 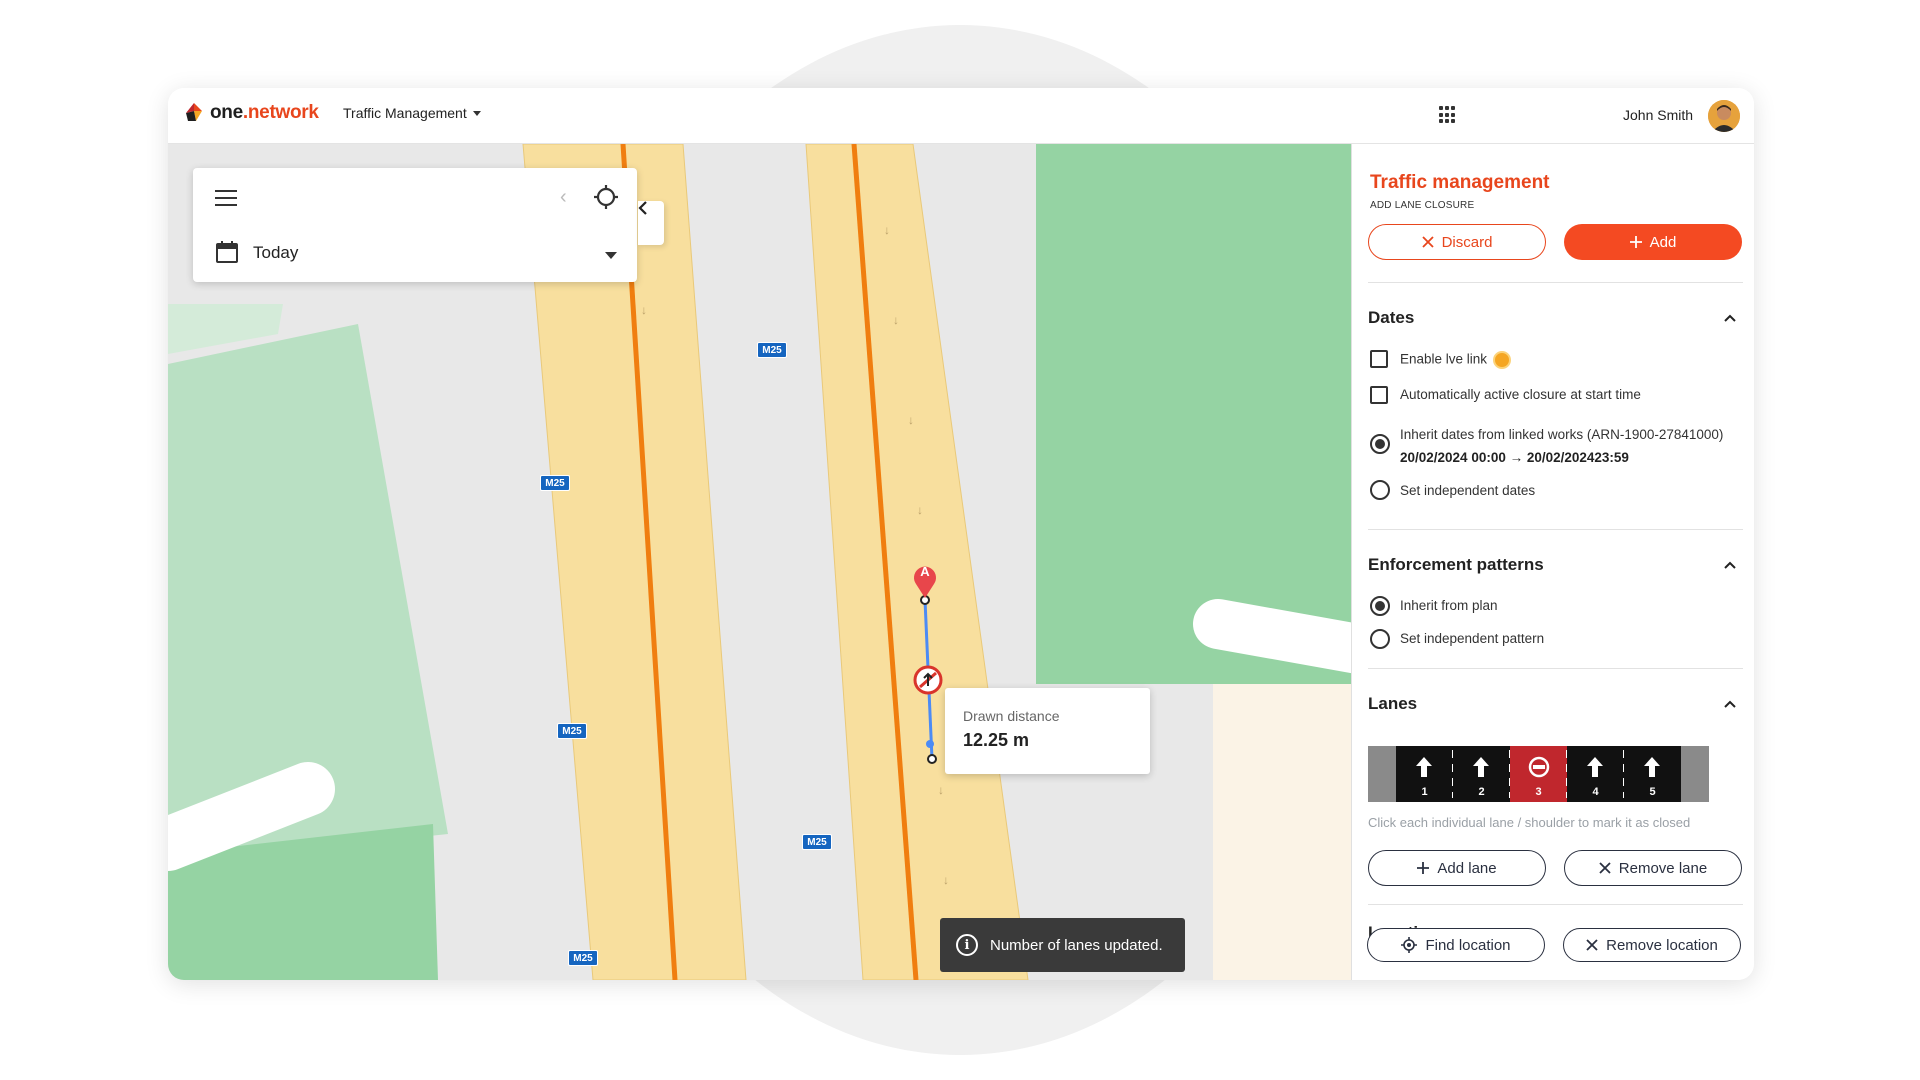 What do you see at coordinates (1380, 444) in the screenshot?
I see `inherit-dates-radio` at bounding box center [1380, 444].